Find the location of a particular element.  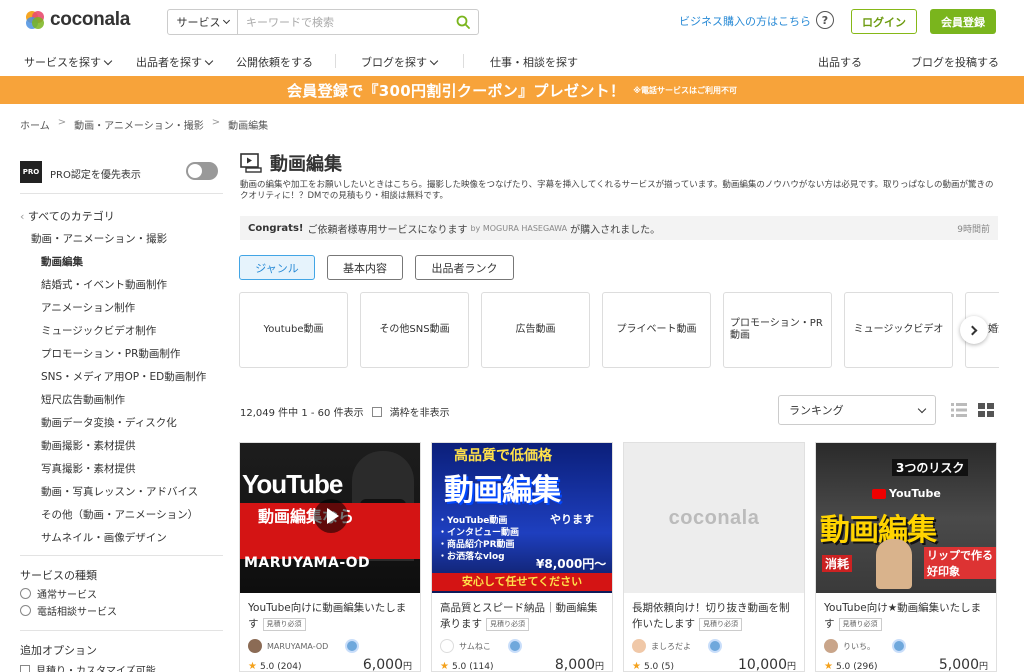

nav-public-request-label: 公開依頼をする is located at coordinates (274, 62).